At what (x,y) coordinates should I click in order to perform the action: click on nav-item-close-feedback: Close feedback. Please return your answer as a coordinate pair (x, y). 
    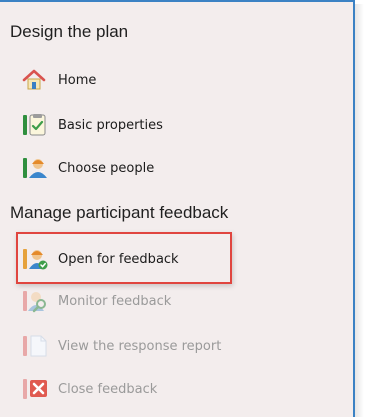
    Looking at the image, I should click on (89, 389).